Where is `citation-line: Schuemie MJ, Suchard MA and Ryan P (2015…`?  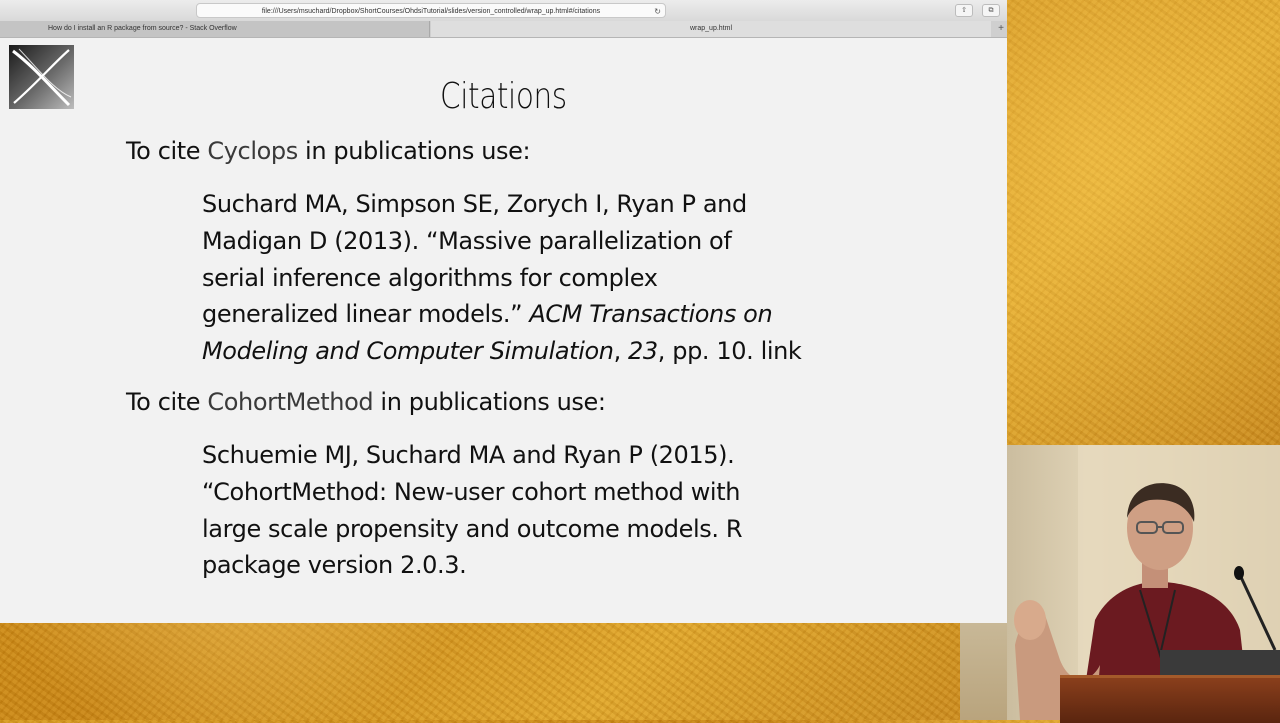
citation-line: Schuemie MJ, Suchard MA and Ryan P (2015… is located at coordinates (468, 455).